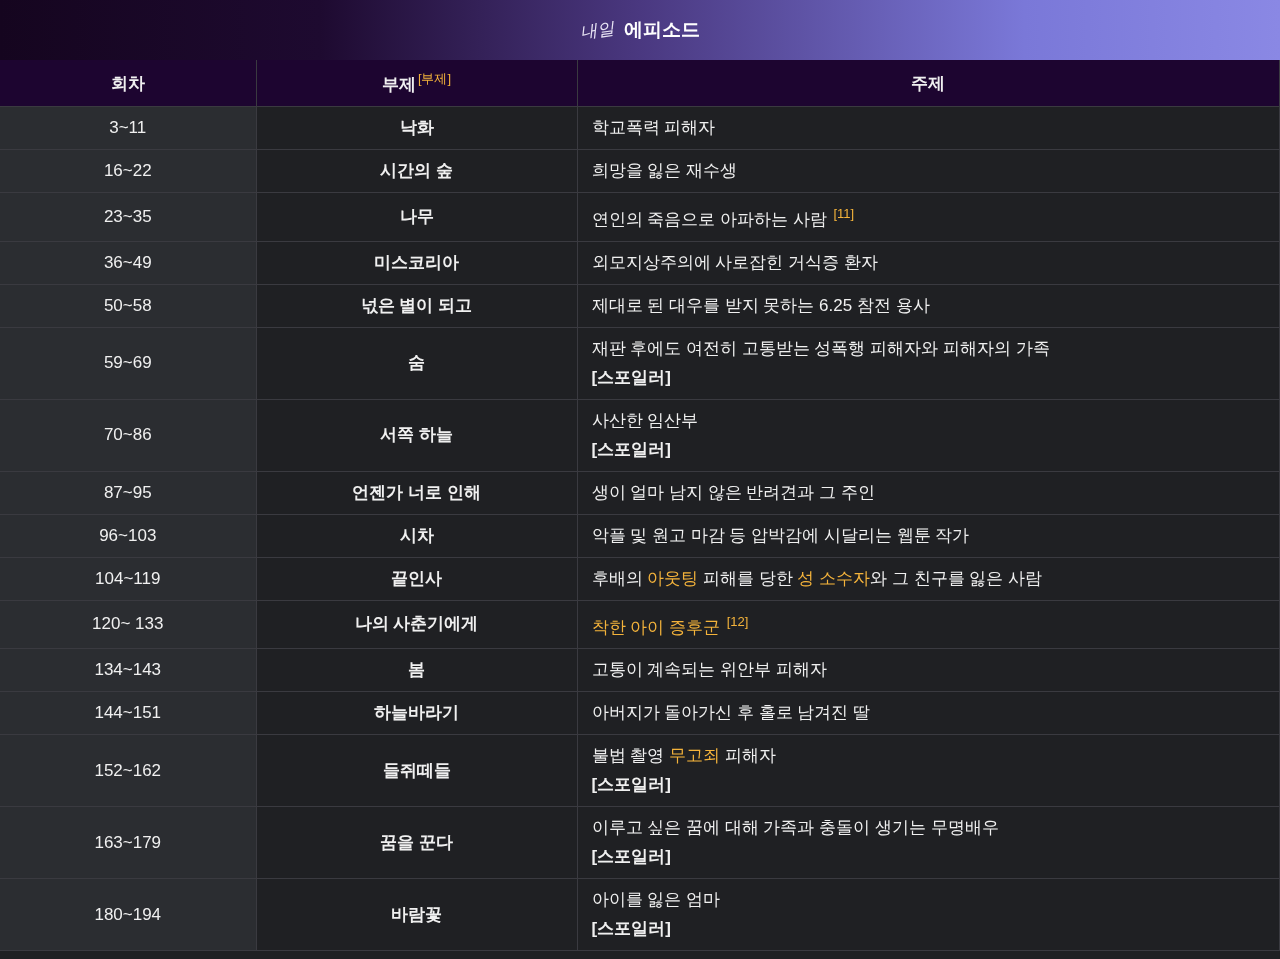 The image size is (1280, 959). I want to click on footnote-link: [부제], so click(434, 79).